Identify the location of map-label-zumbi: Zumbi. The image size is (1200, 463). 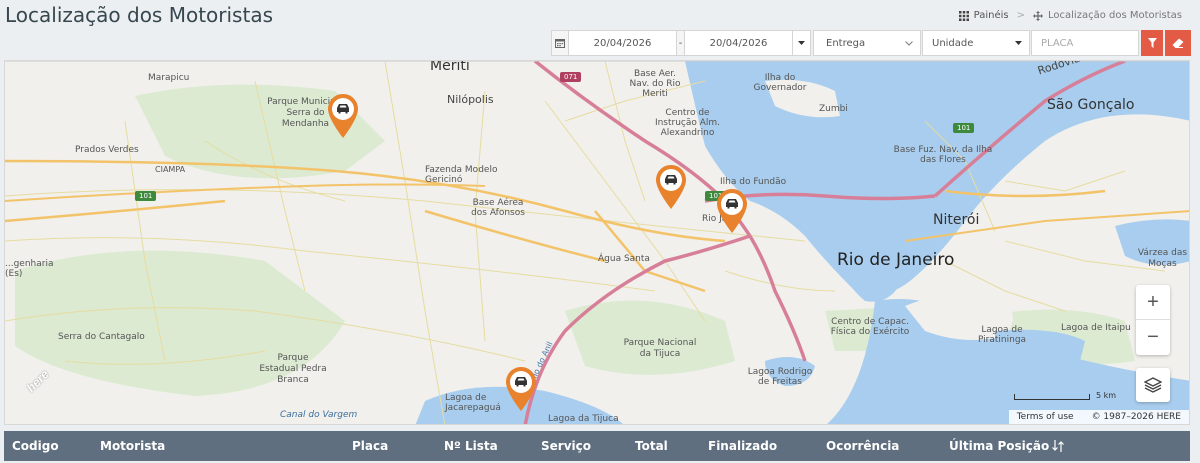
(833, 109).